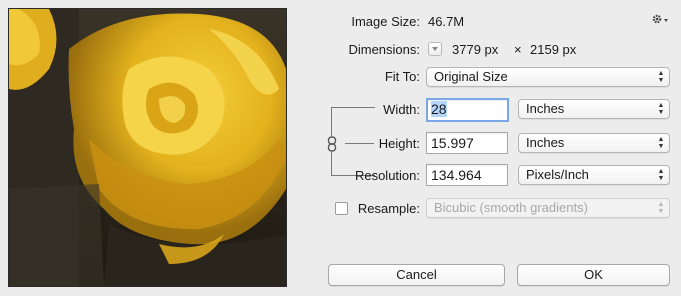 The image size is (681, 296). What do you see at coordinates (518, 49) in the screenshot?
I see `dimensions-times: ×` at bounding box center [518, 49].